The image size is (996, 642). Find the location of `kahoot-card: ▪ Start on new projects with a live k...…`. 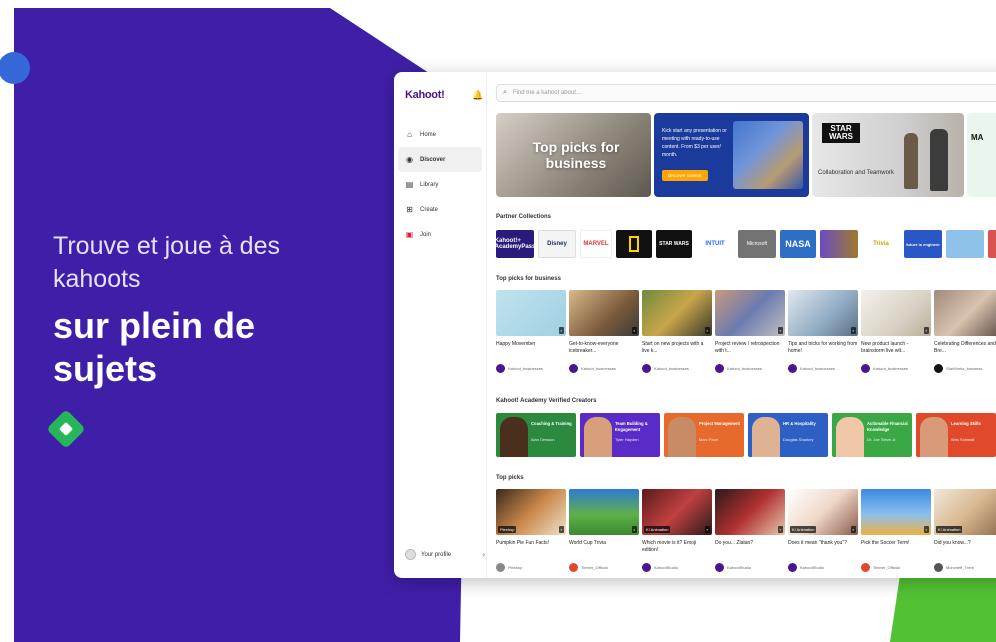

kahoot-card: ▪ Start on new projects with a live k...… is located at coordinates (677, 336).